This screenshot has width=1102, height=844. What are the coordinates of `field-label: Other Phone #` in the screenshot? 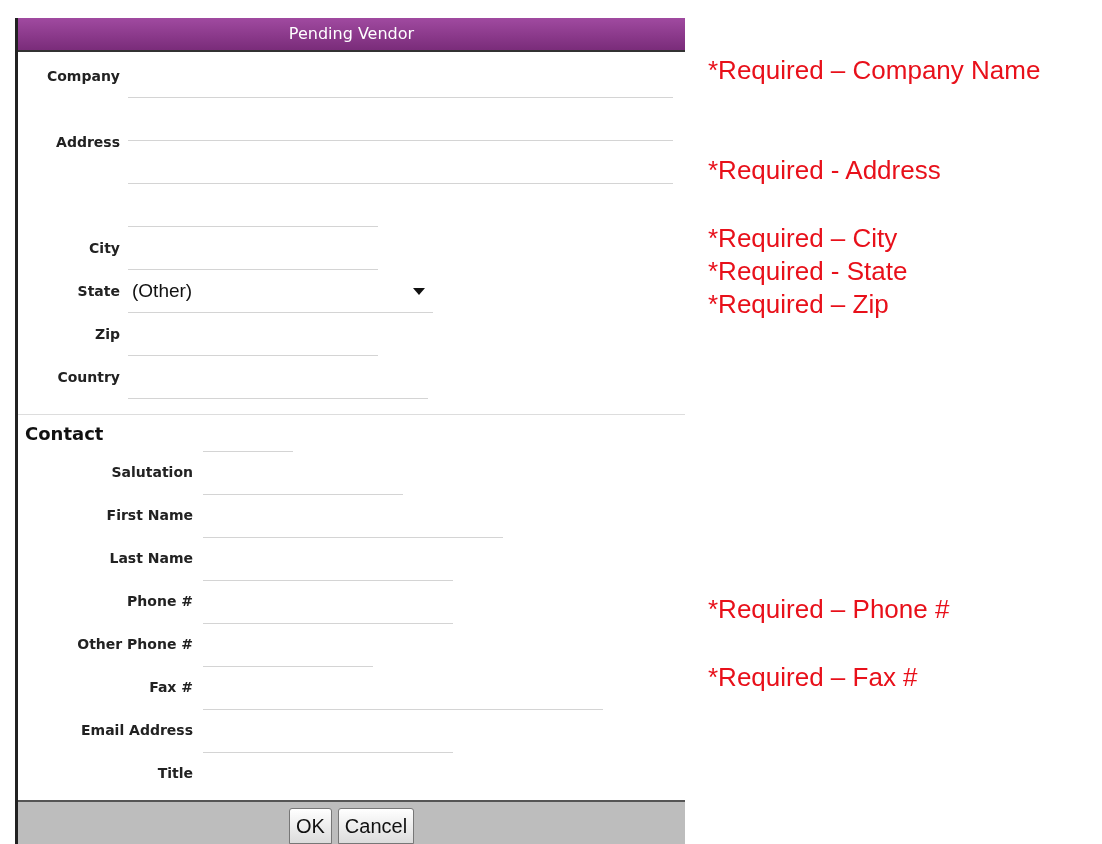 It's located at (135, 644).